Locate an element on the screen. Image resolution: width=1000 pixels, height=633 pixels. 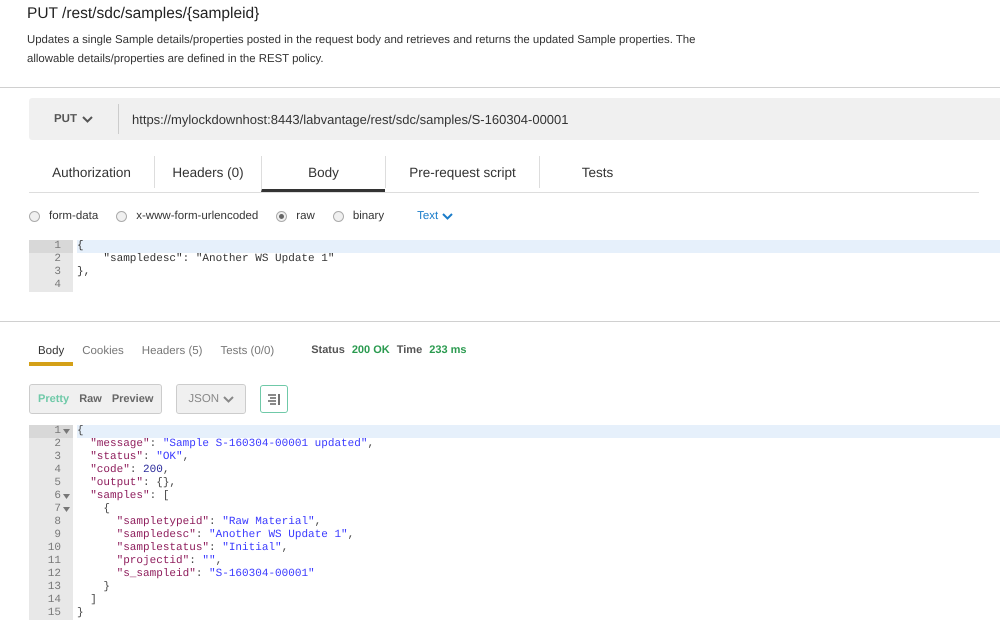
format-dropdown: Text is located at coordinates (435, 216).